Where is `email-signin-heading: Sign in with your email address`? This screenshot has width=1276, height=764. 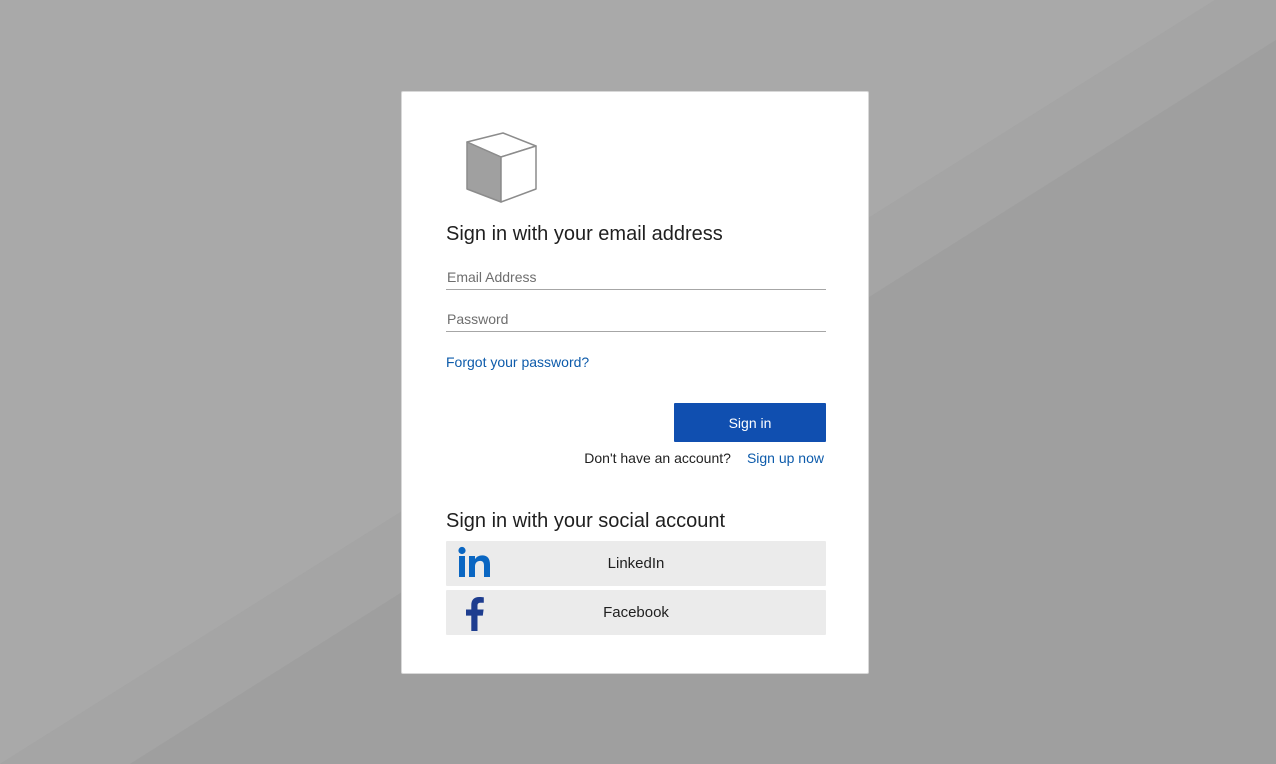 email-signin-heading: Sign in with your email address is located at coordinates (584, 234).